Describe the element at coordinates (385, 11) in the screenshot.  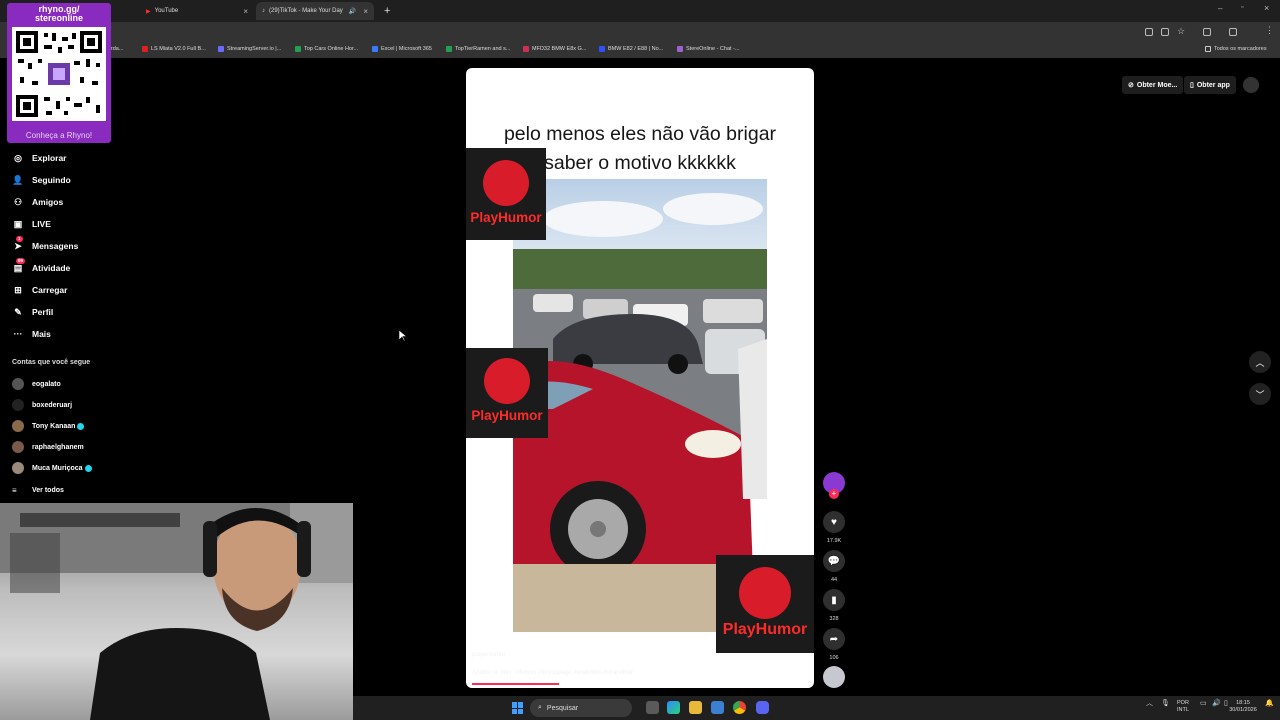
I see `new-tab-button: +` at that location.